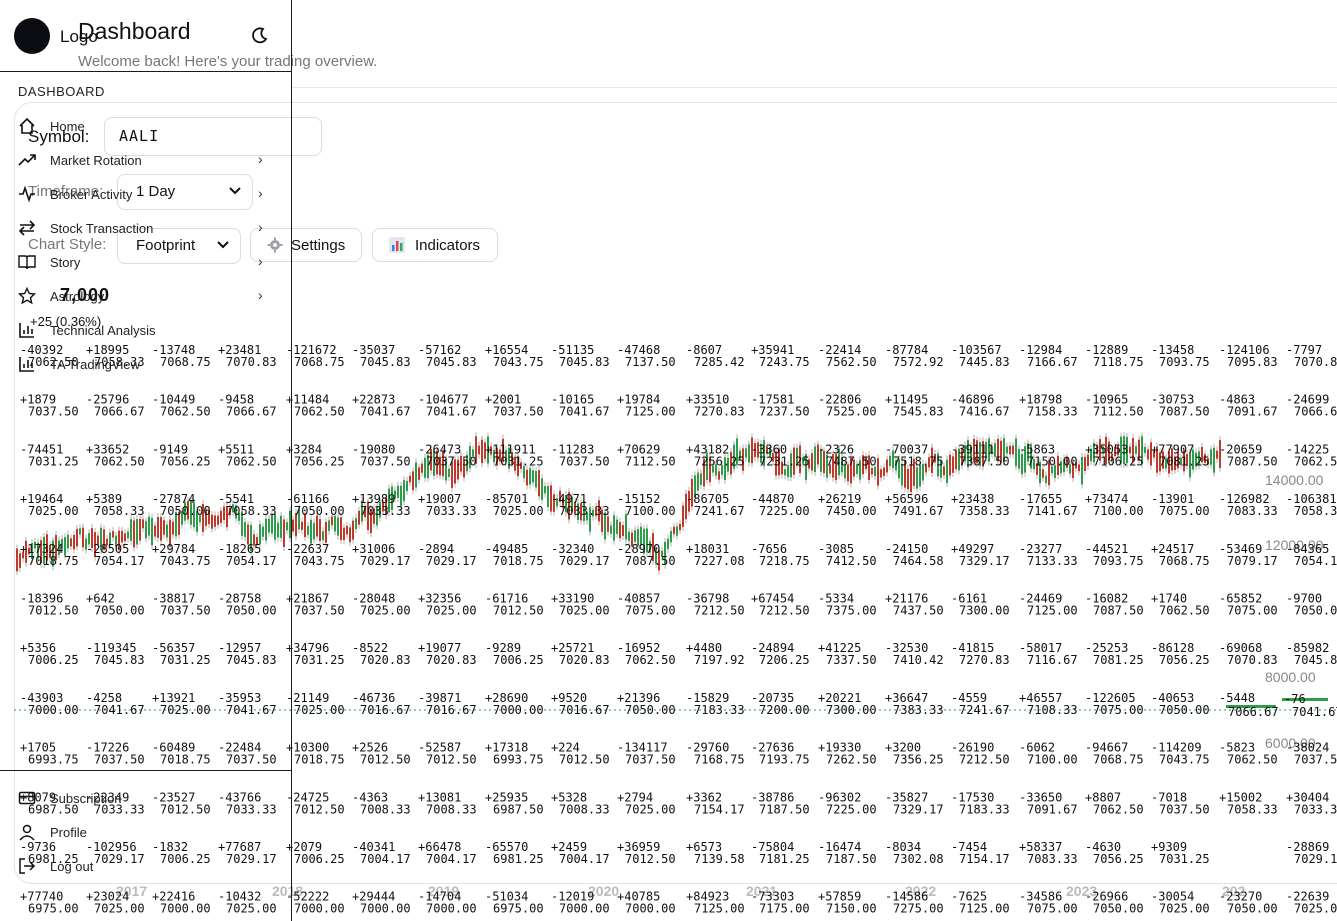 The image size is (1337, 921). What do you see at coordinates (61, 91) in the screenshot?
I see `section-label: DASHBOARD` at bounding box center [61, 91].